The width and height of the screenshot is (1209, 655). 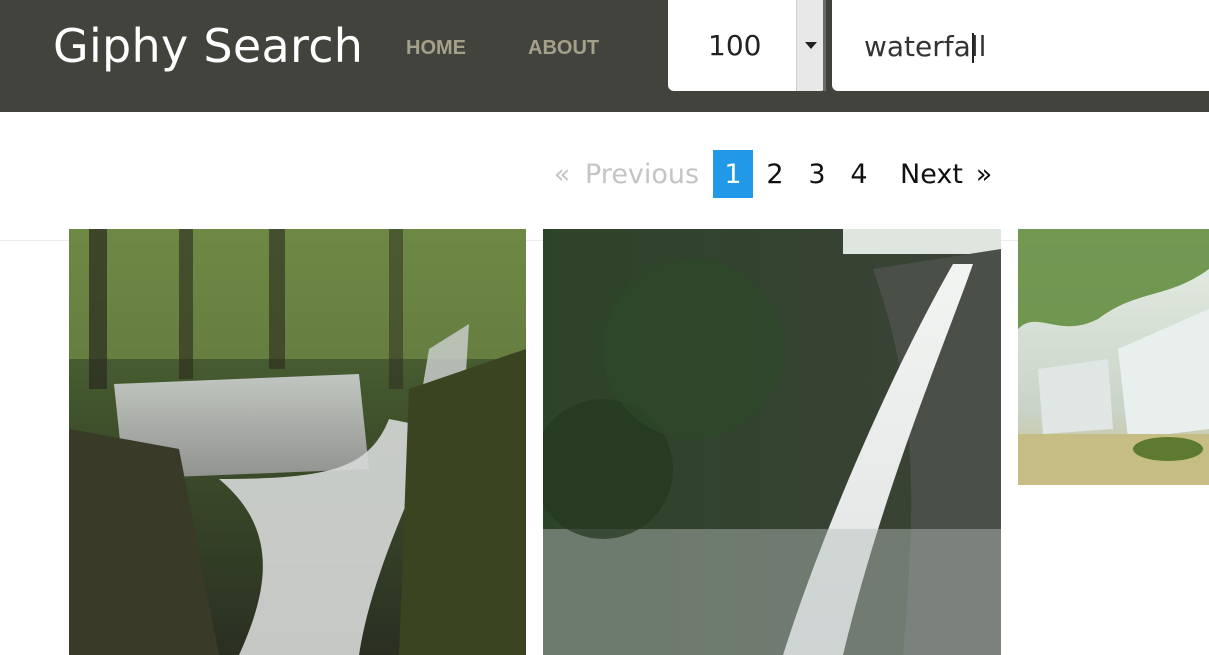 What do you see at coordinates (735, 45) in the screenshot?
I see `limit-select-value: 100` at bounding box center [735, 45].